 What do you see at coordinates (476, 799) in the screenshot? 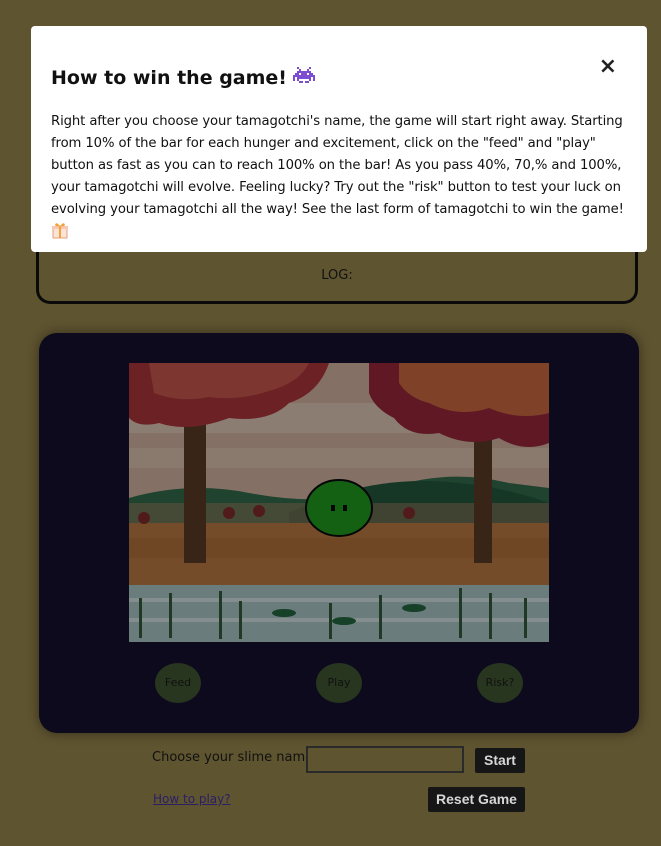
I see `reset-game-button: Reset Game` at bounding box center [476, 799].